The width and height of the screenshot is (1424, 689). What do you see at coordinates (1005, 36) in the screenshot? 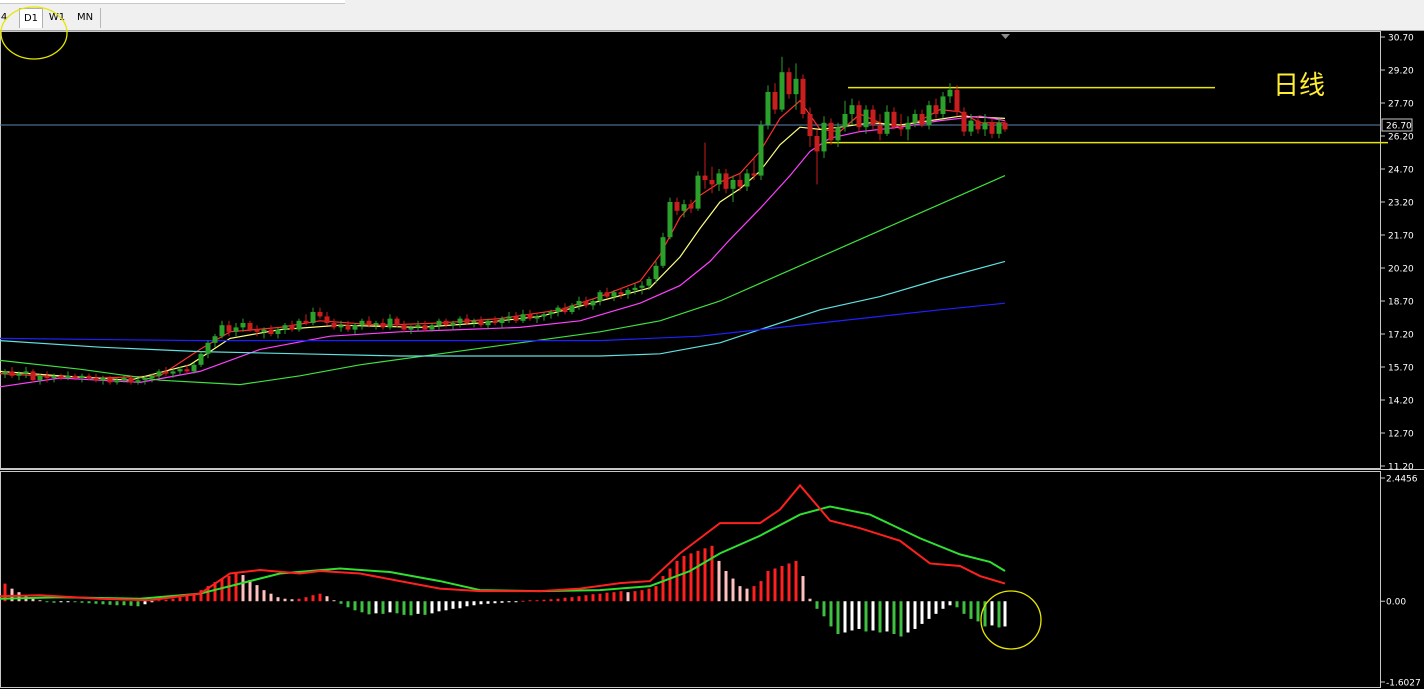
I see `chart-shift-marker-icon` at bounding box center [1005, 36].